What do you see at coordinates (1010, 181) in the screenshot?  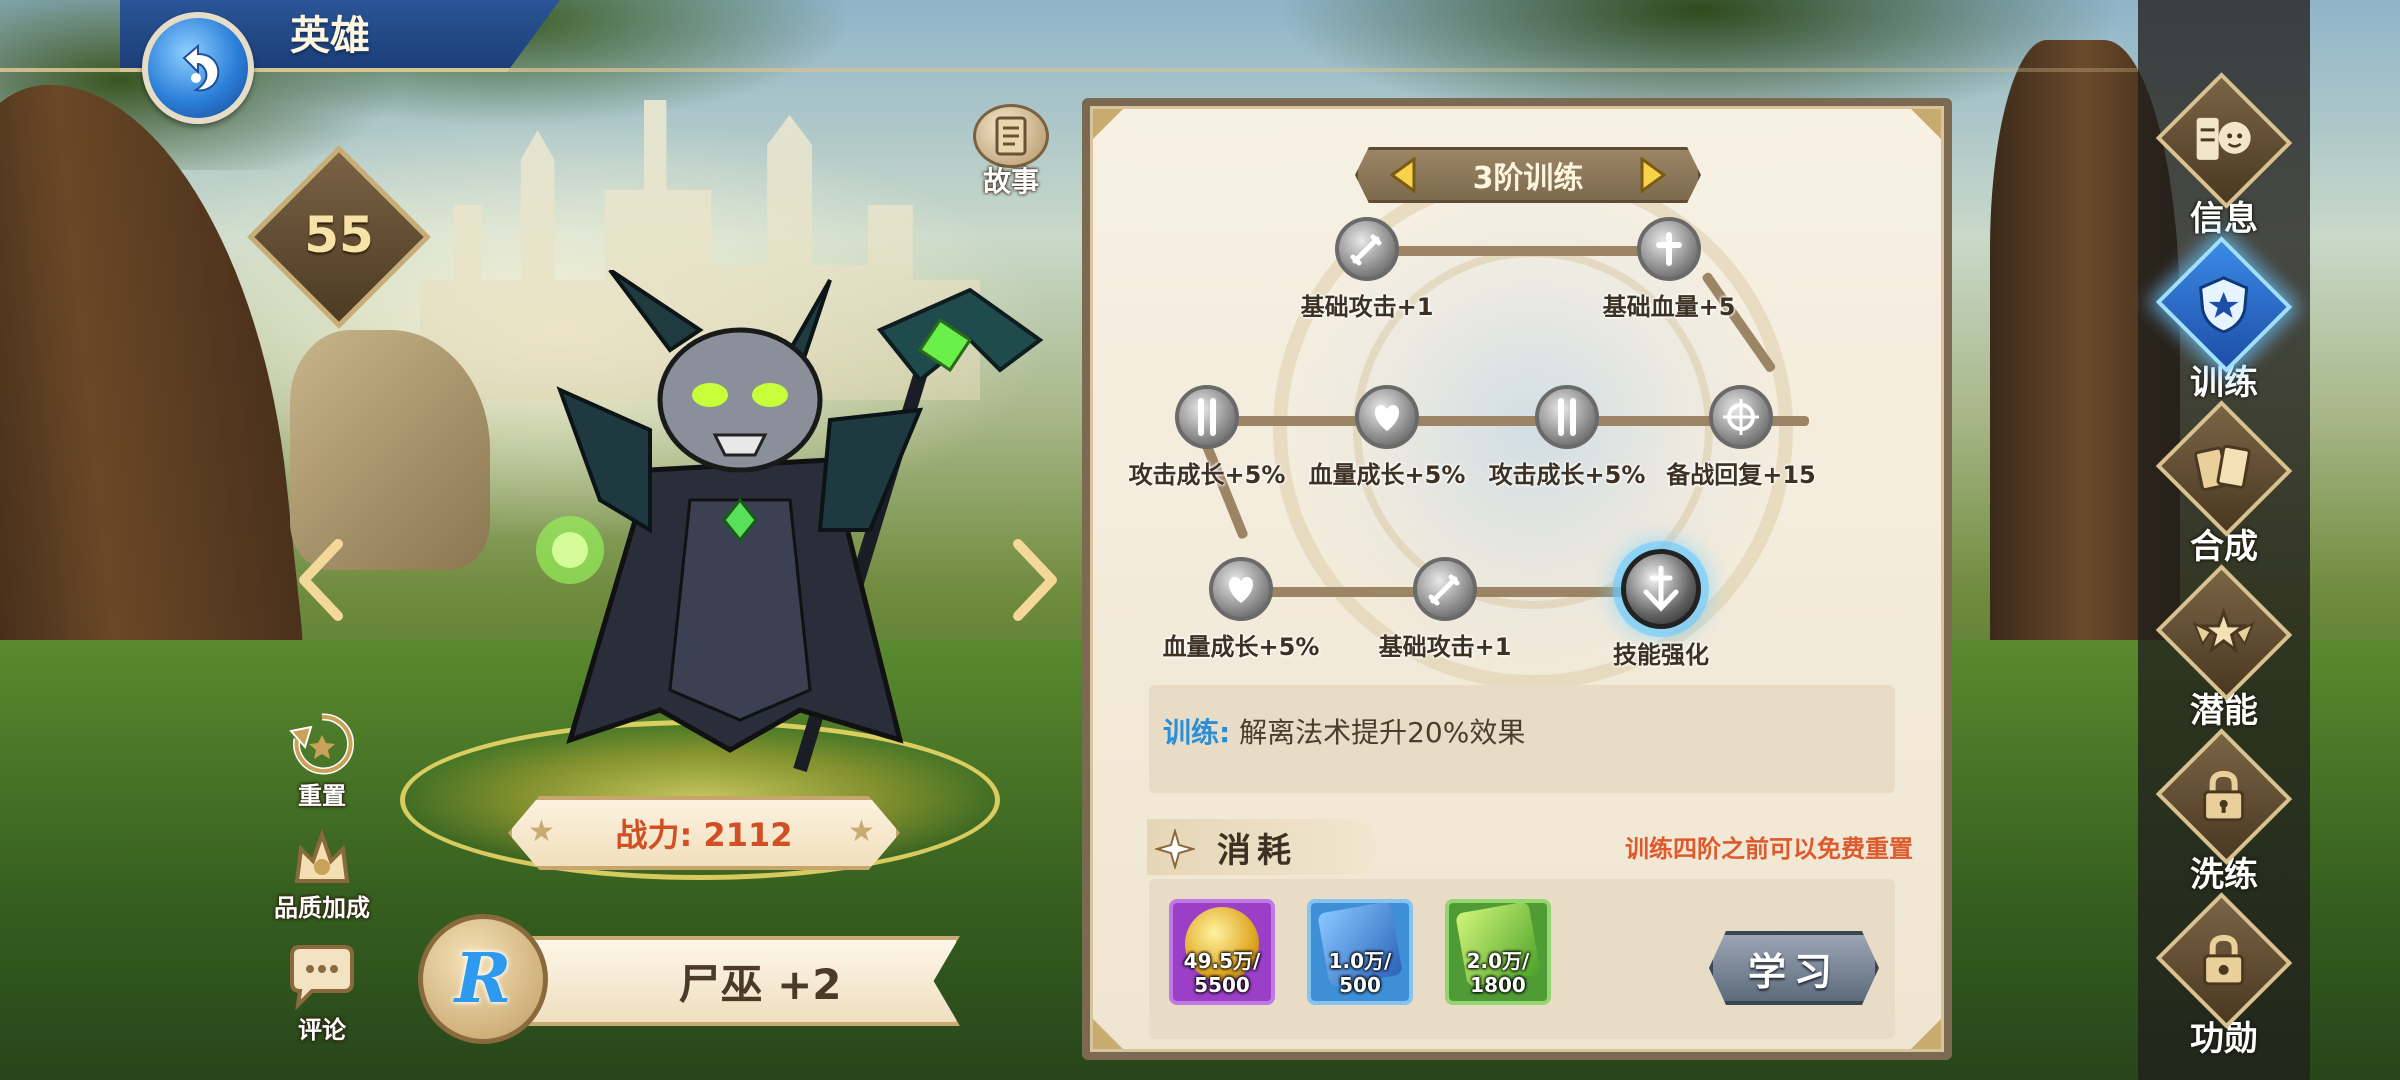 I see `story-label: 故事` at bounding box center [1010, 181].